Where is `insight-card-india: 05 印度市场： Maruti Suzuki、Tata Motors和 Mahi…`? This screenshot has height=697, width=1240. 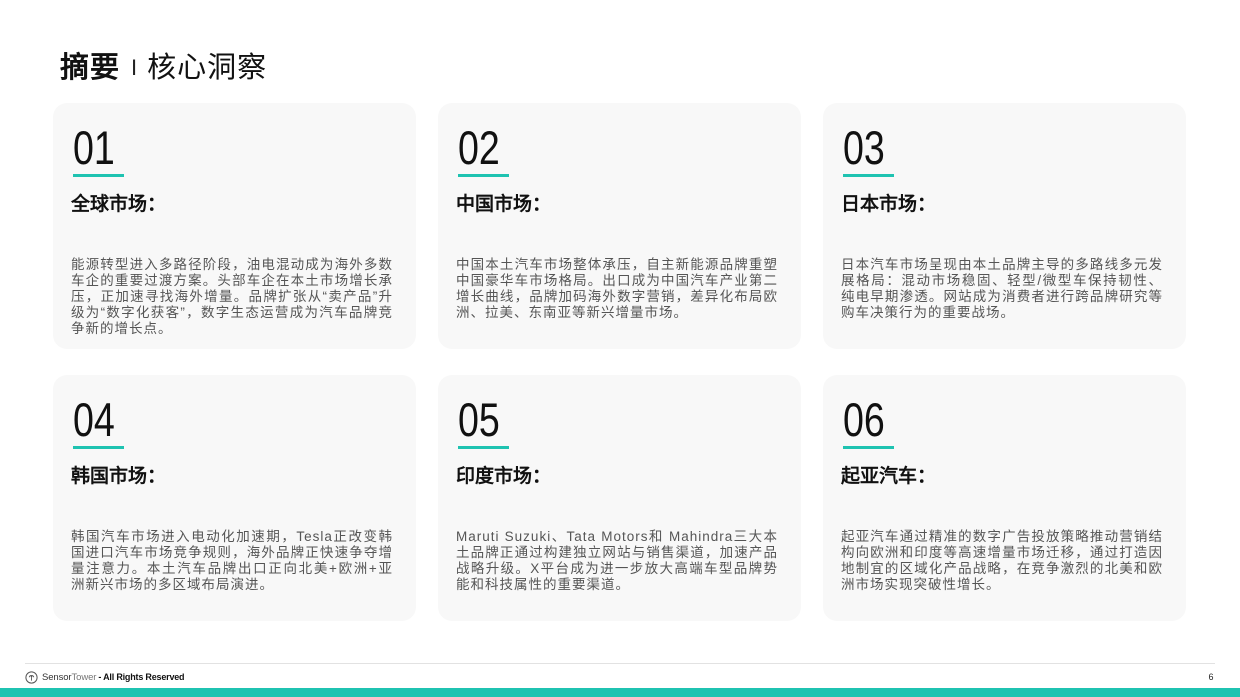
insight-card-india: 05 印度市场： Maruti Suzuki、Tata Motors和 Mahi… is located at coordinates (619, 498).